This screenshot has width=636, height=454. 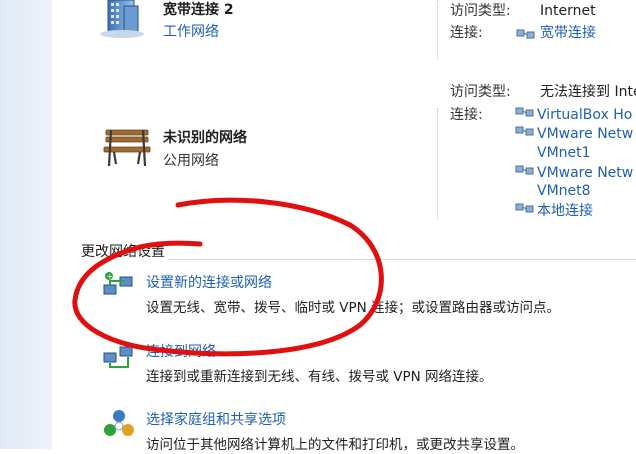 I want to click on connection-link: VirtualBox Ho, so click(x=584, y=115).